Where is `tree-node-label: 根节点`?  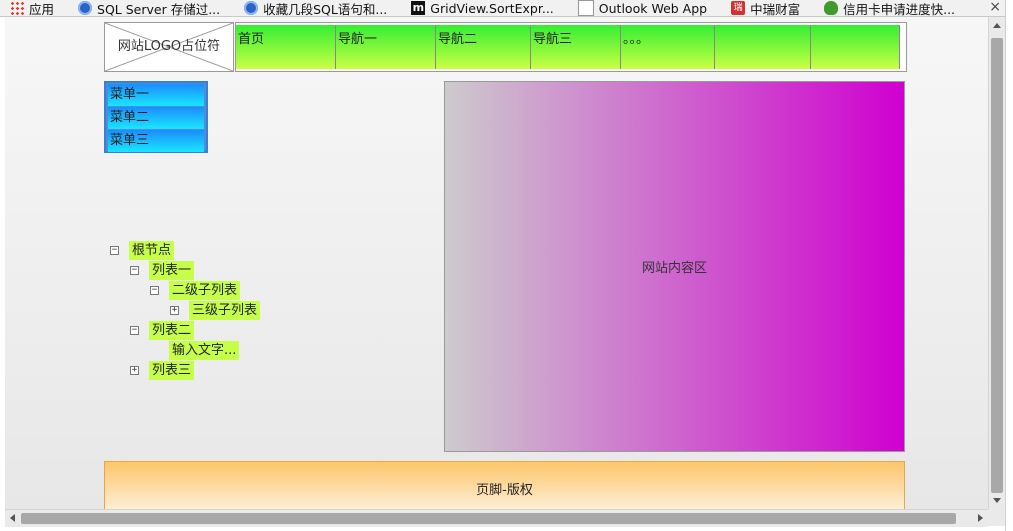 tree-node-label: 根节点 is located at coordinates (152, 250).